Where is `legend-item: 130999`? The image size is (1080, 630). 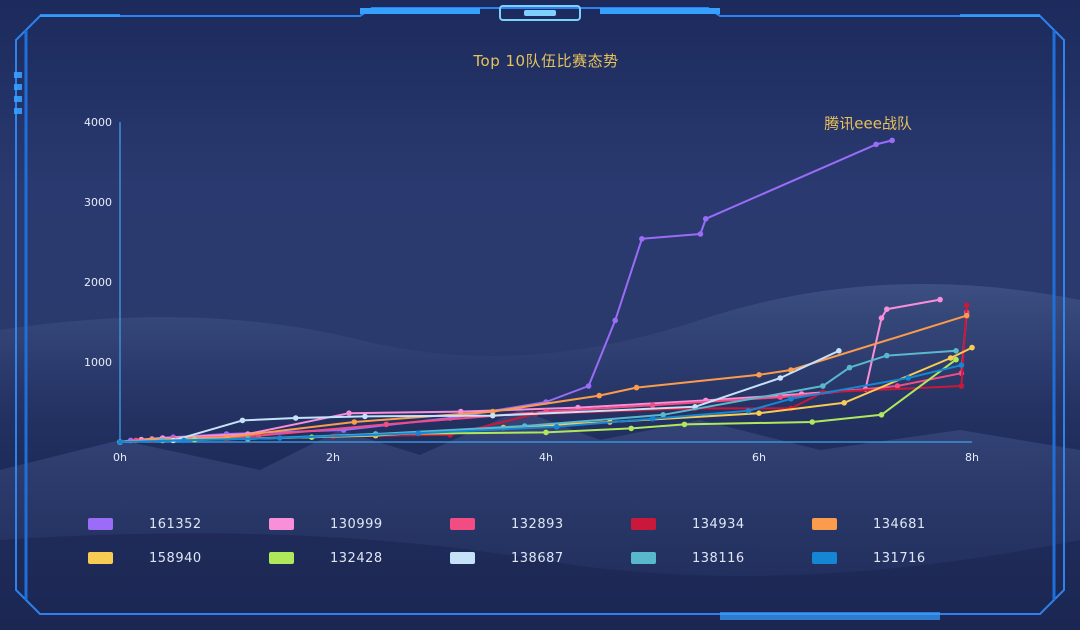 legend-item: 130999 is located at coordinates (326, 524).